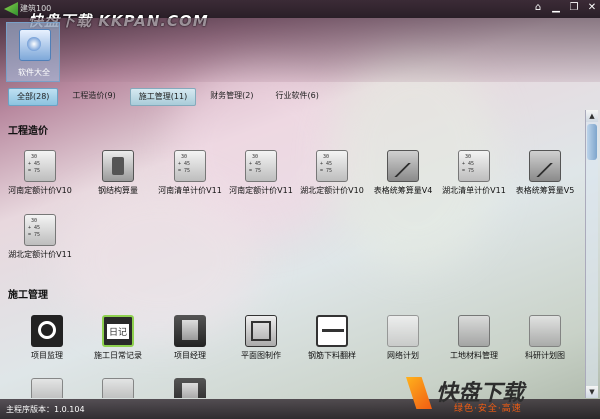  Describe the element at coordinates (403, 355) in the screenshot. I see `software-item-label: 网络计划` at that location.